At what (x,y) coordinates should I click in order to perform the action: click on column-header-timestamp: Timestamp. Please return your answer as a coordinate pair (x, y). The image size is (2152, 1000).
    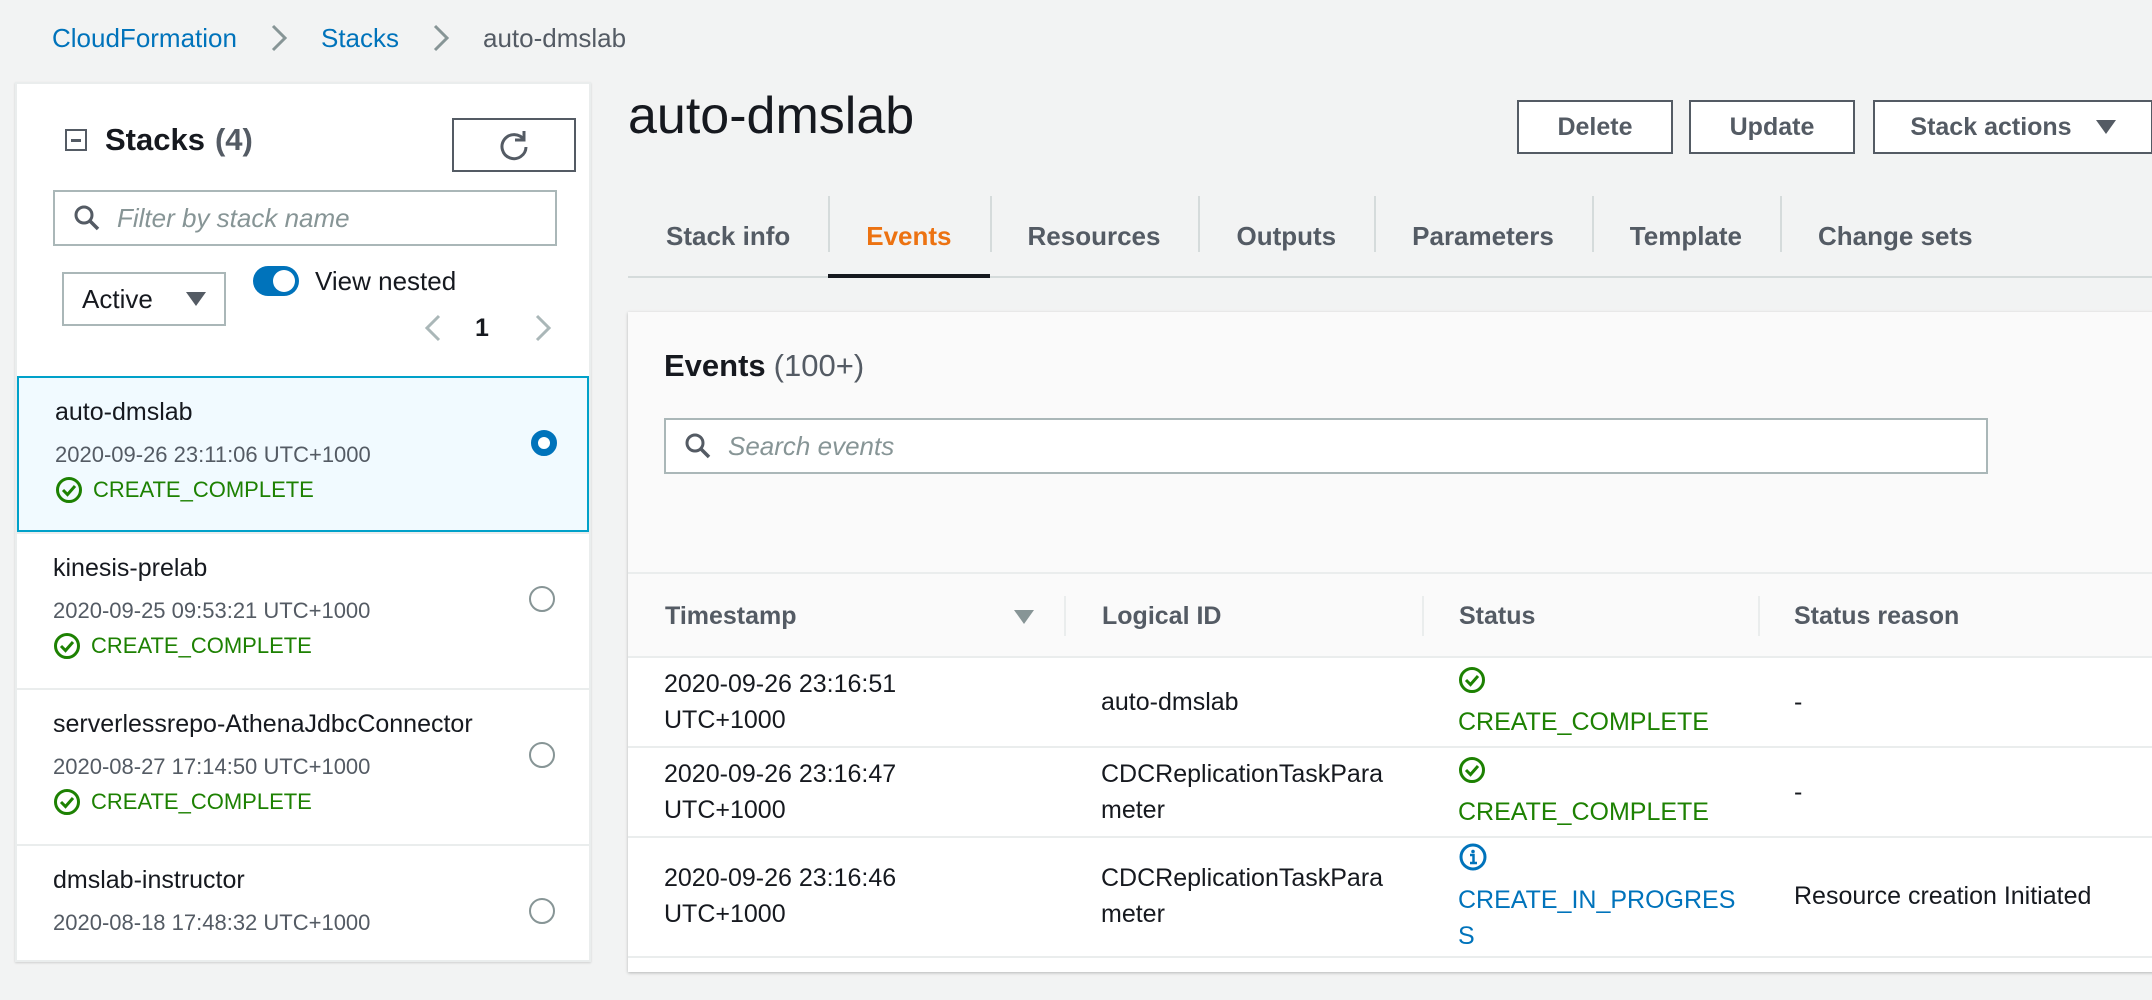
    Looking at the image, I should click on (731, 616).